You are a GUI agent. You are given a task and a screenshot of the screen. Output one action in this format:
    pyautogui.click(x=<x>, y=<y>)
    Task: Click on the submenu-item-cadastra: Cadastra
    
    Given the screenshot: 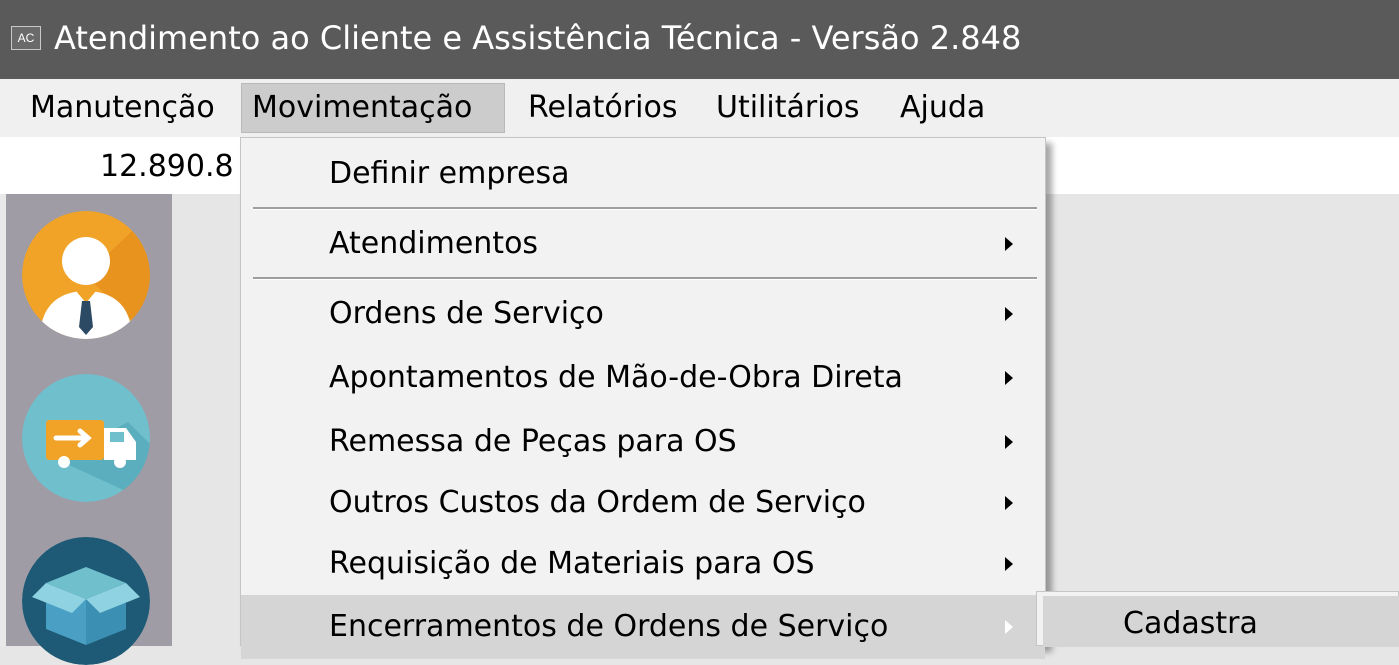 What is the action you would take?
    pyautogui.click(x=1221, y=621)
    